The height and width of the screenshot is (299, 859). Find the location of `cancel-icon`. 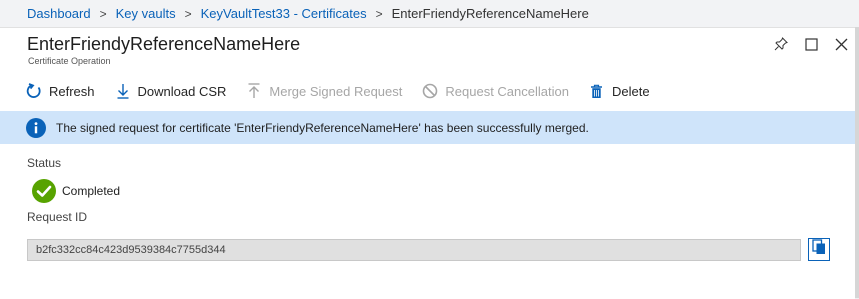

cancel-icon is located at coordinates (430, 91).